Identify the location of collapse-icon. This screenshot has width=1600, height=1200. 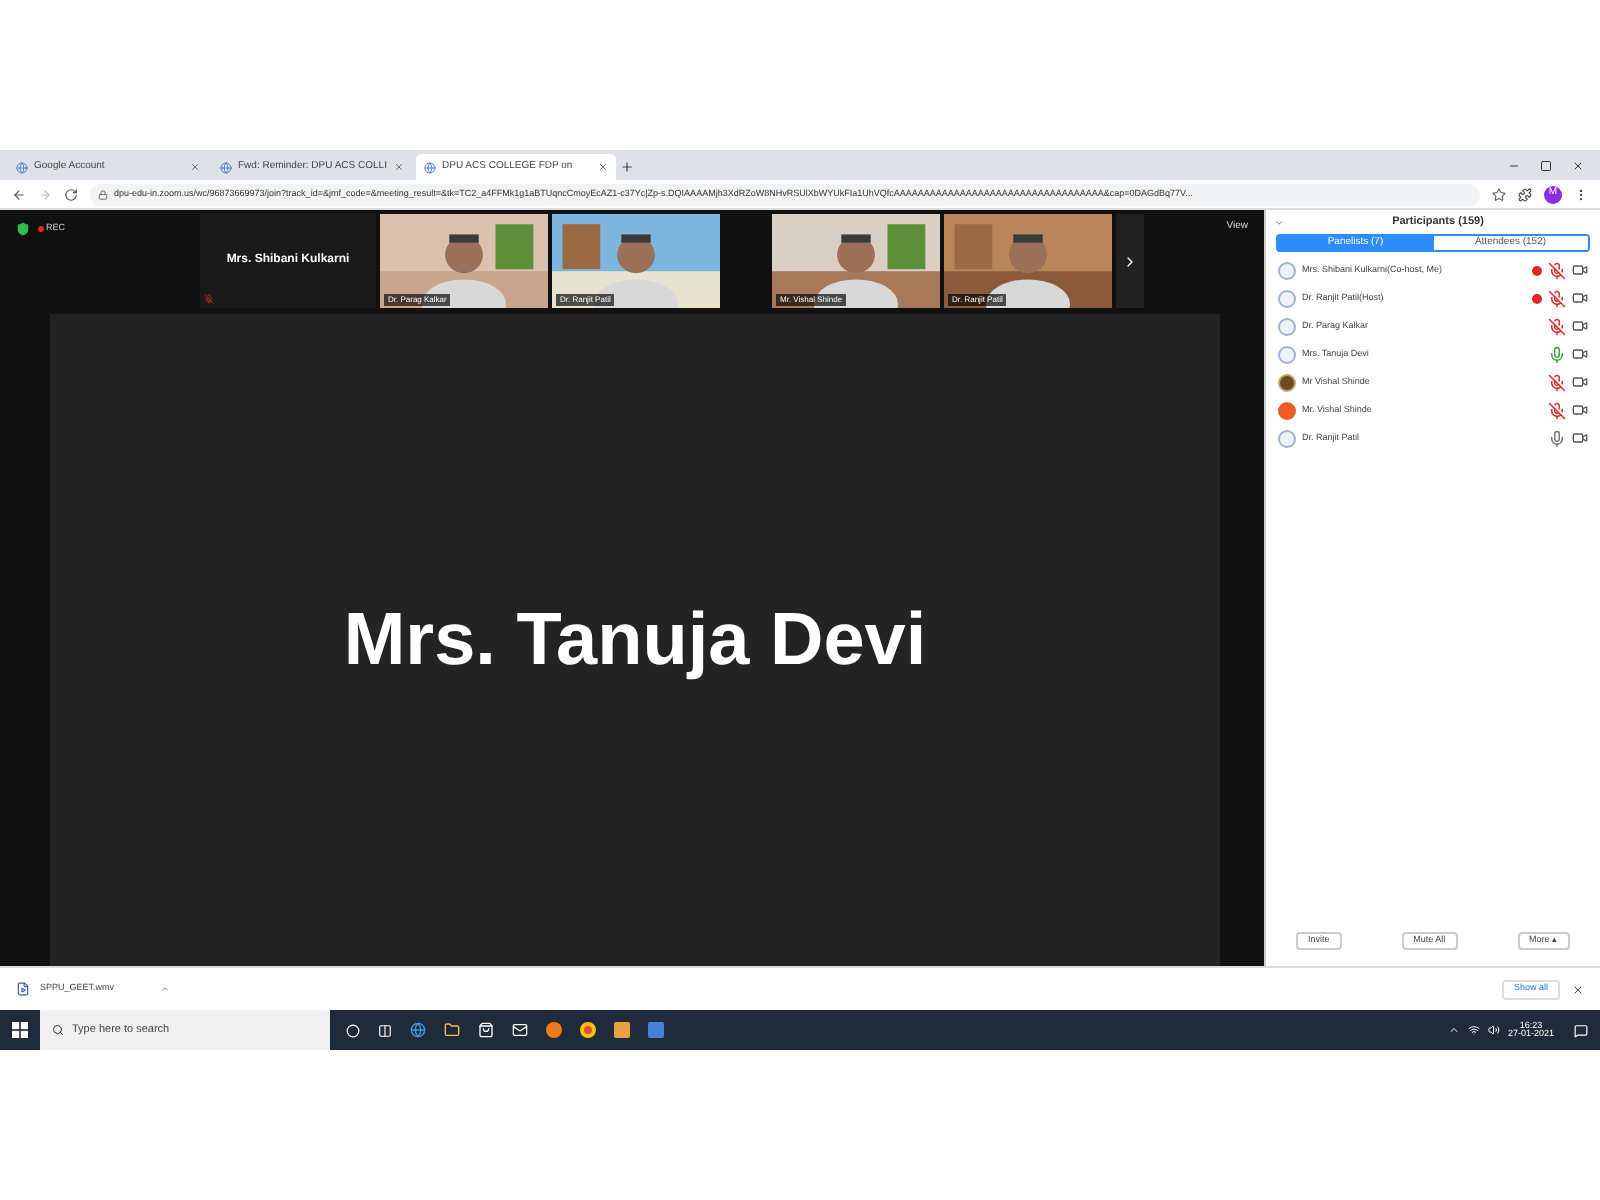
(1279, 222).